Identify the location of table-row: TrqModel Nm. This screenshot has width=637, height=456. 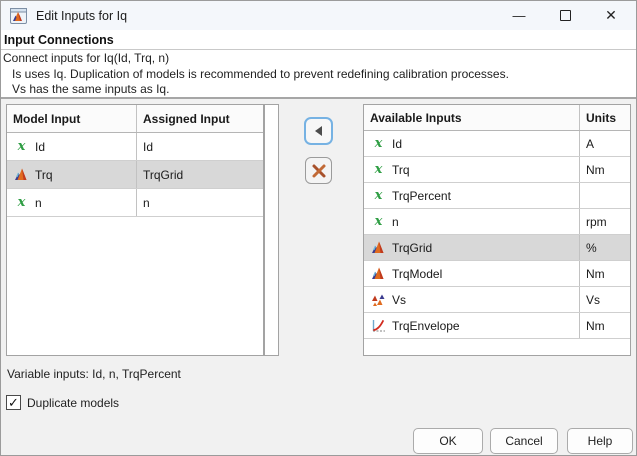
(497, 274).